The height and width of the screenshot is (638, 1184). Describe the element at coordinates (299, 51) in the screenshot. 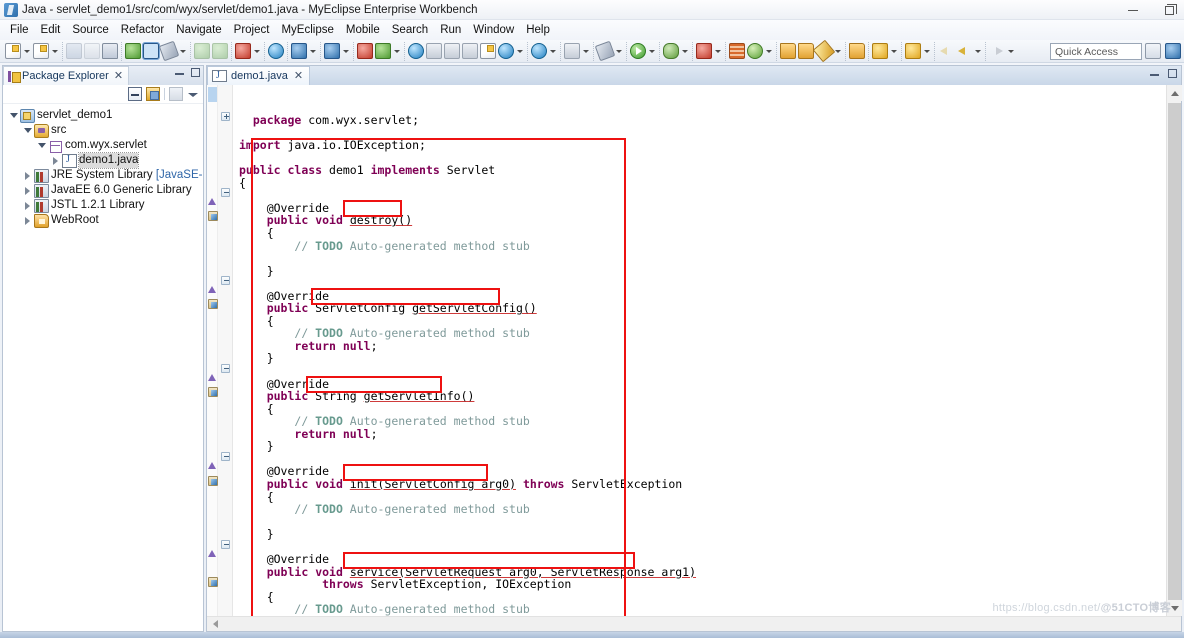

I see `next-annotation-icon` at that location.